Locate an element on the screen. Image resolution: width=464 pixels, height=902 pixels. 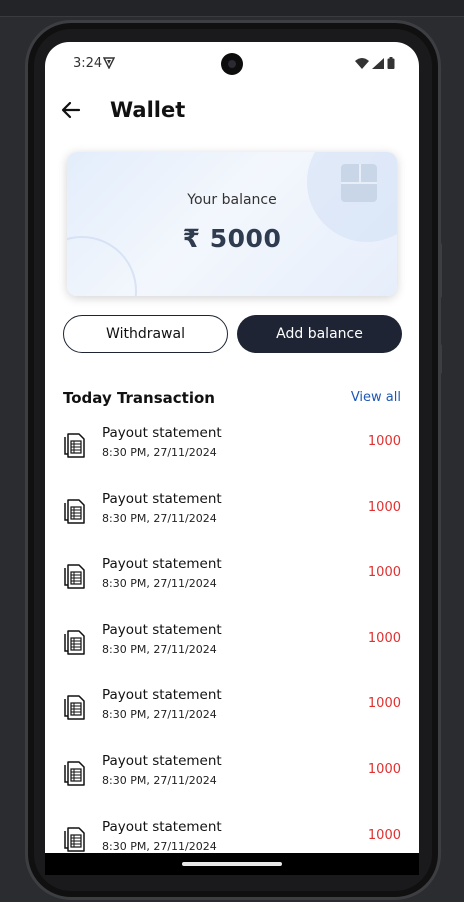
top-strip is located at coordinates (232, 8).